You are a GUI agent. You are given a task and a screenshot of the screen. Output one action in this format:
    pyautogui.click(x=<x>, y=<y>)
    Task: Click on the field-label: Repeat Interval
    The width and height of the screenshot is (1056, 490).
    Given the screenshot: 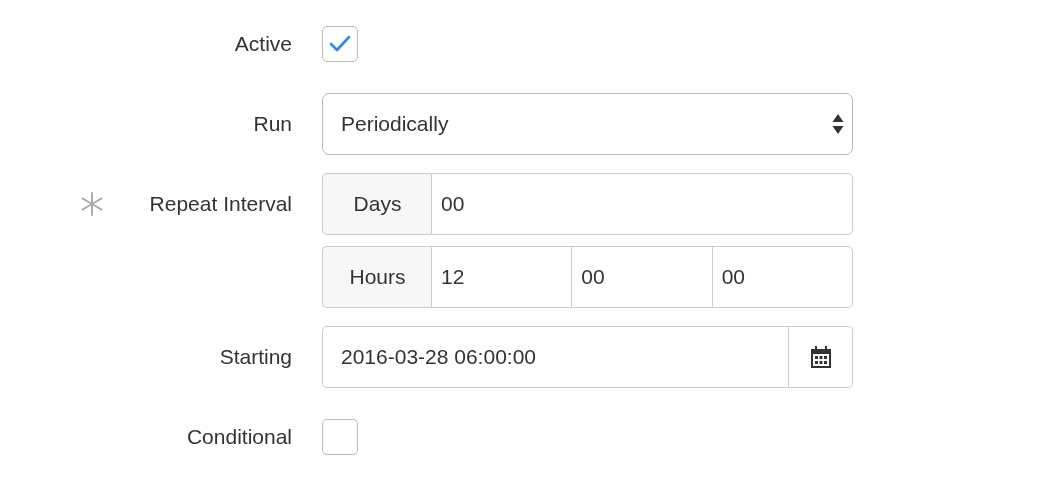 What is the action you would take?
    pyautogui.click(x=220, y=204)
    